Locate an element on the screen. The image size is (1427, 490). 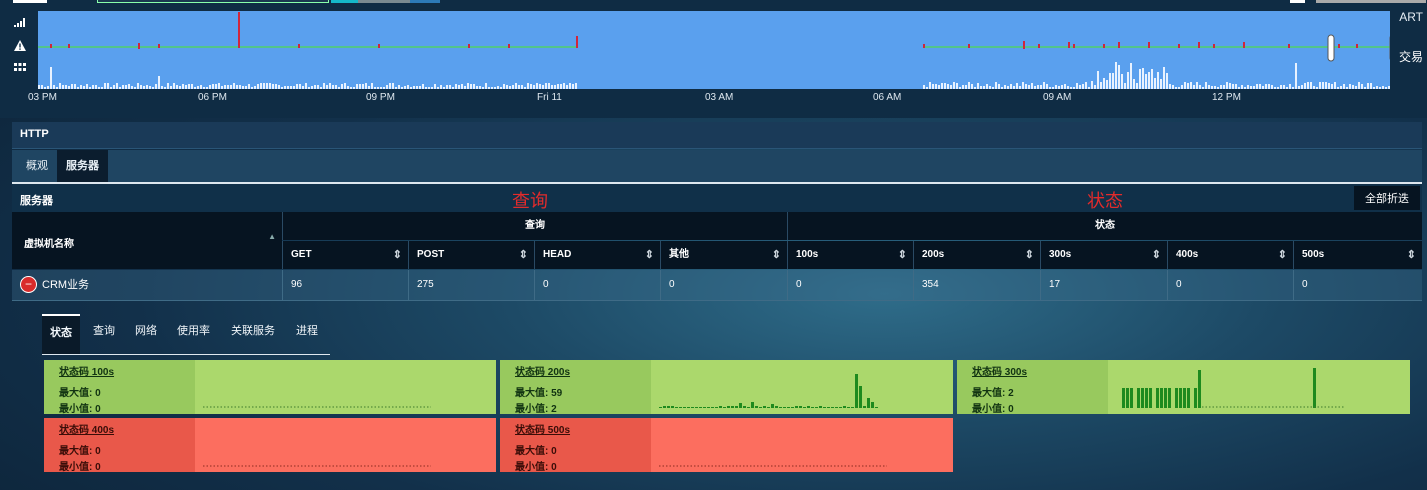
card-title: 状态码 300s is located at coordinates (999, 370).